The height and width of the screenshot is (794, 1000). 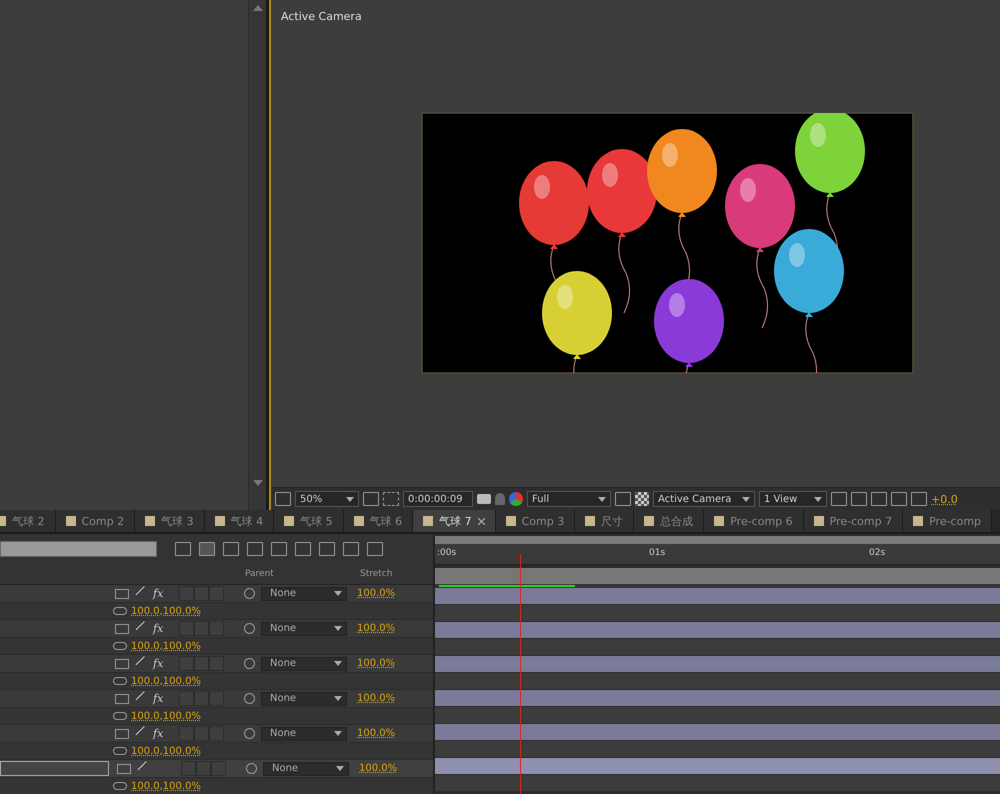 What do you see at coordinates (258, 8) in the screenshot?
I see `scroll-up-icon` at bounding box center [258, 8].